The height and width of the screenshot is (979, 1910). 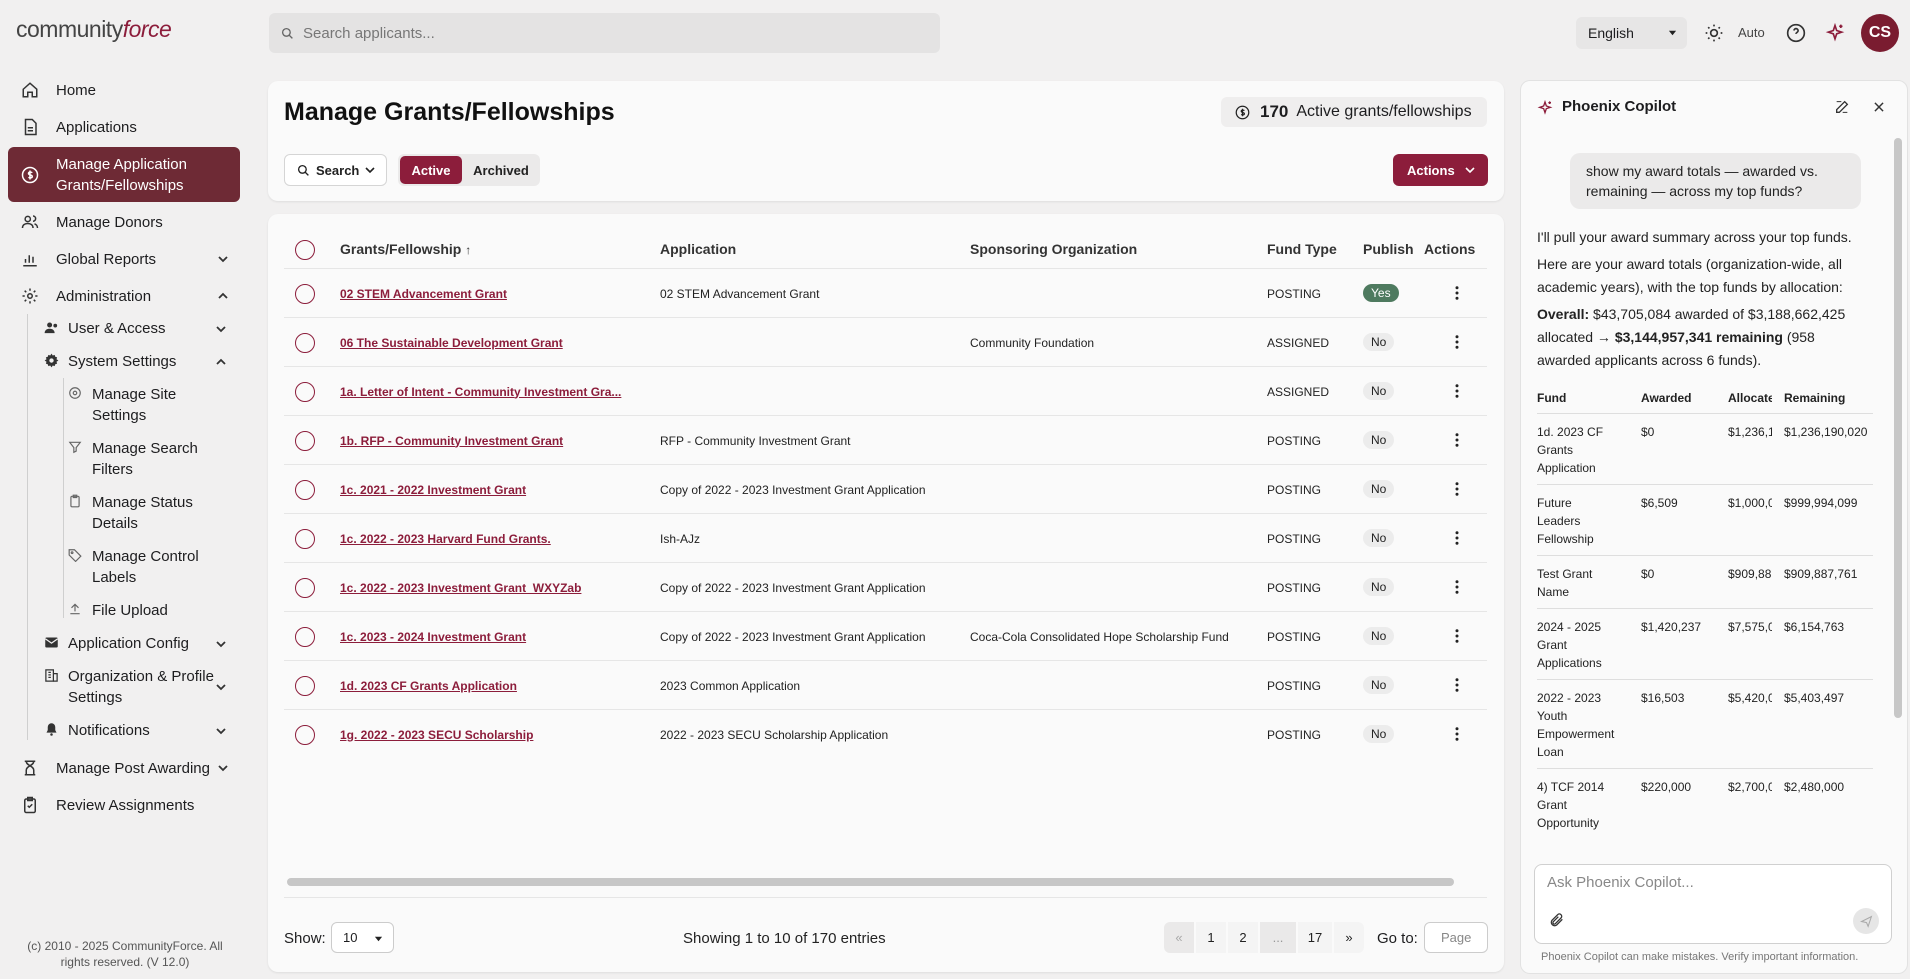 I want to click on col-header-fund-type: Fund Type, so click(x=1302, y=249).